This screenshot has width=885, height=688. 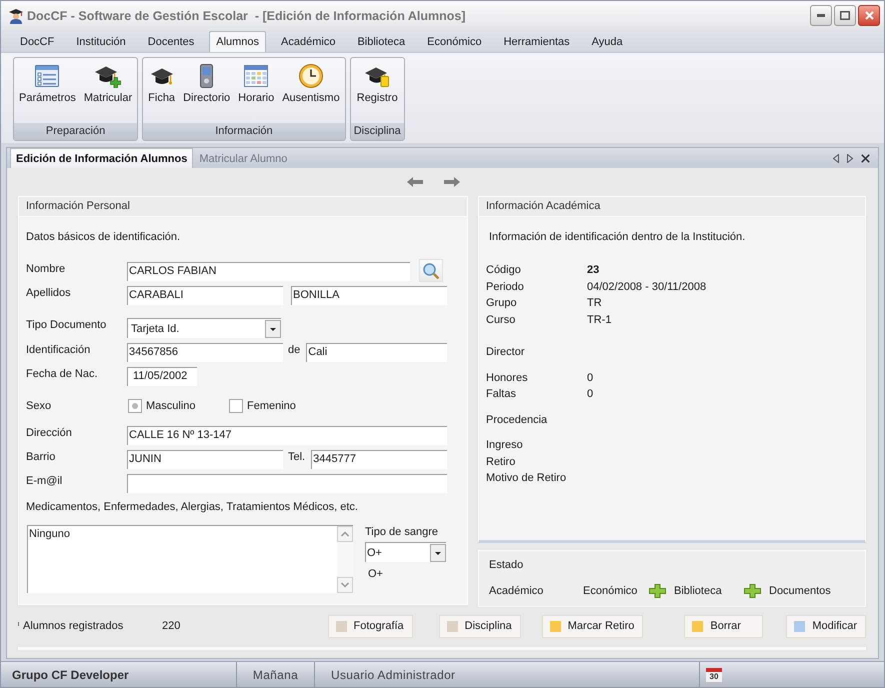 What do you see at coordinates (310, 76) in the screenshot?
I see `clock-icon` at bounding box center [310, 76].